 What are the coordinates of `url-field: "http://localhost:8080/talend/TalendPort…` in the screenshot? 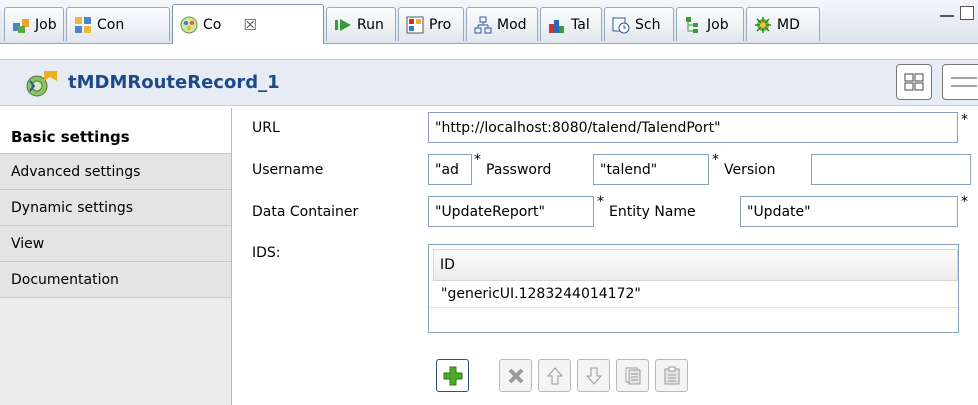 It's located at (693, 127).